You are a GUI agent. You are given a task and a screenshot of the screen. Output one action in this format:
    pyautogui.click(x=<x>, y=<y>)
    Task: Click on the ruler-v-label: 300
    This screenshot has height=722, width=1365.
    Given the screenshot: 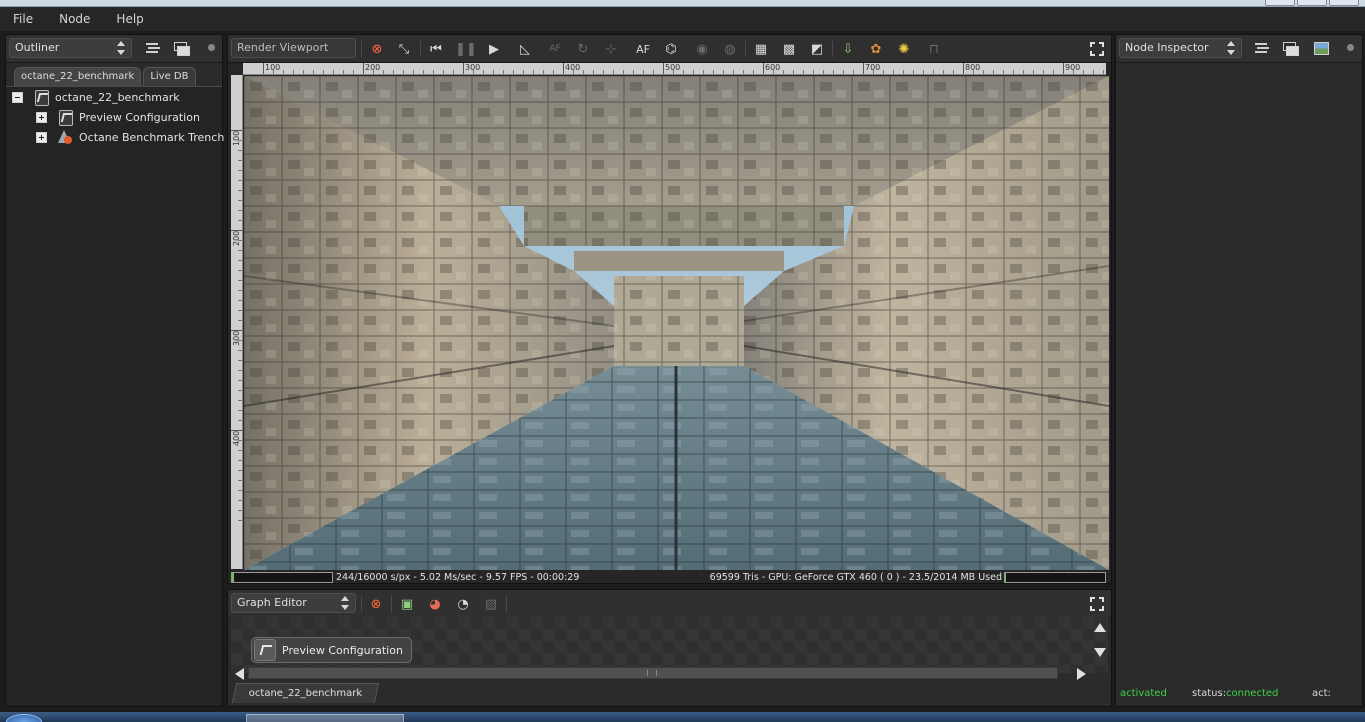 What is the action you would take?
    pyautogui.click(x=236, y=338)
    